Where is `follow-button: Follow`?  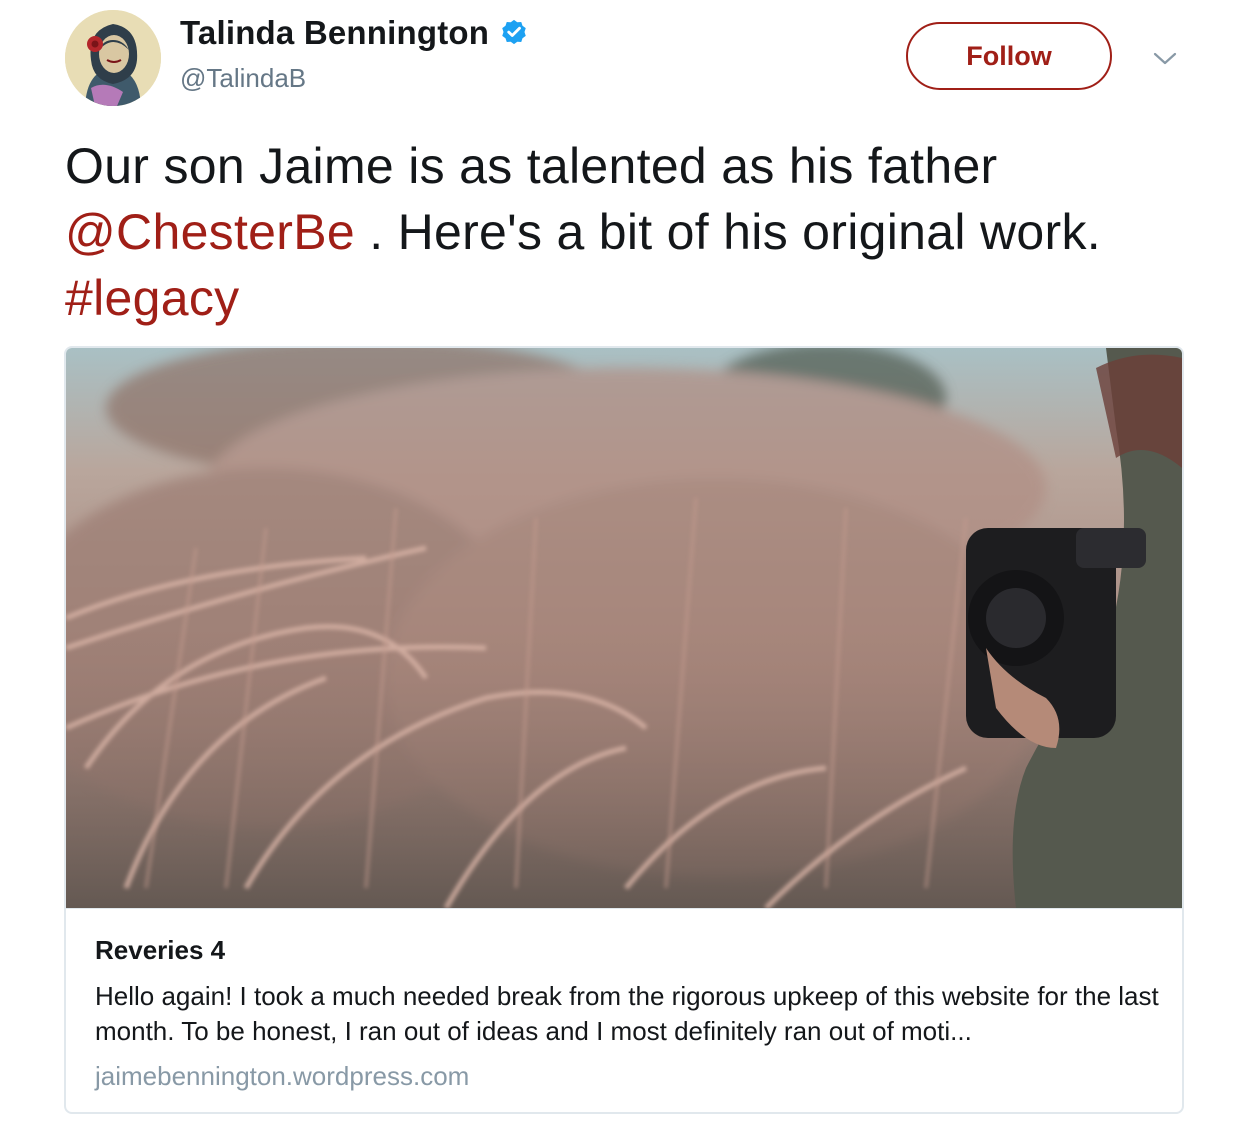
follow-button: Follow is located at coordinates (1009, 56).